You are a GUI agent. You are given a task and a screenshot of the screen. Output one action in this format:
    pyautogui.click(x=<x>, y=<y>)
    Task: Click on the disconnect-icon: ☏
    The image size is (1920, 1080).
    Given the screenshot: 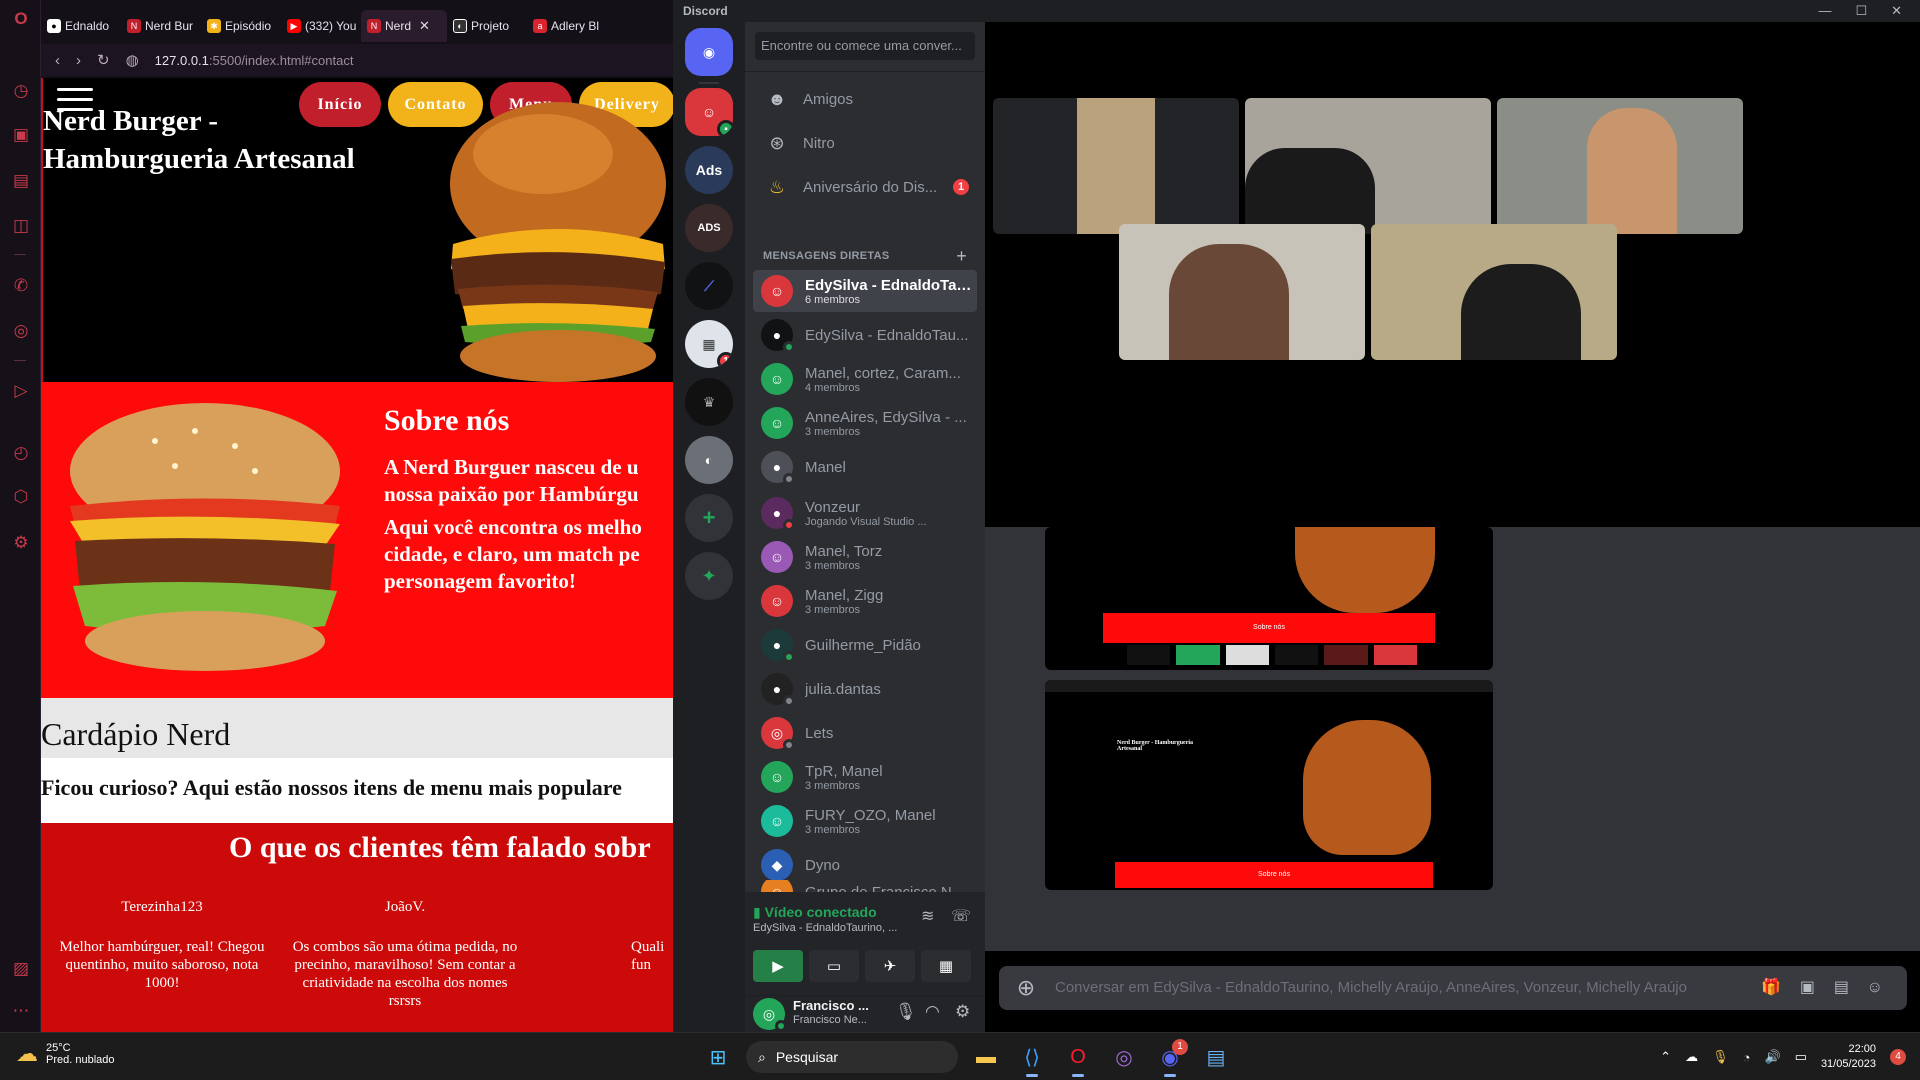 What is the action you would take?
    pyautogui.click(x=961, y=916)
    